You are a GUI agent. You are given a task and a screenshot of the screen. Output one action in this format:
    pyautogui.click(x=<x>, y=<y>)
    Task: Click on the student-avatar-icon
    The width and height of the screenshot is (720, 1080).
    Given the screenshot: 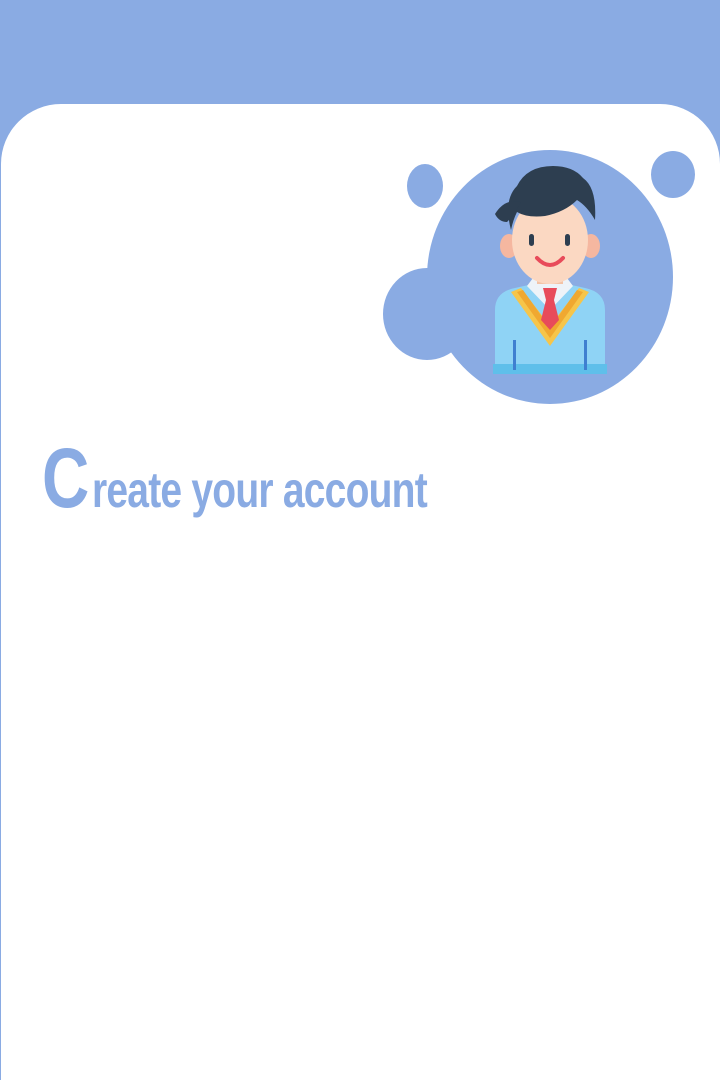 What is the action you would take?
    pyautogui.click(x=550, y=270)
    